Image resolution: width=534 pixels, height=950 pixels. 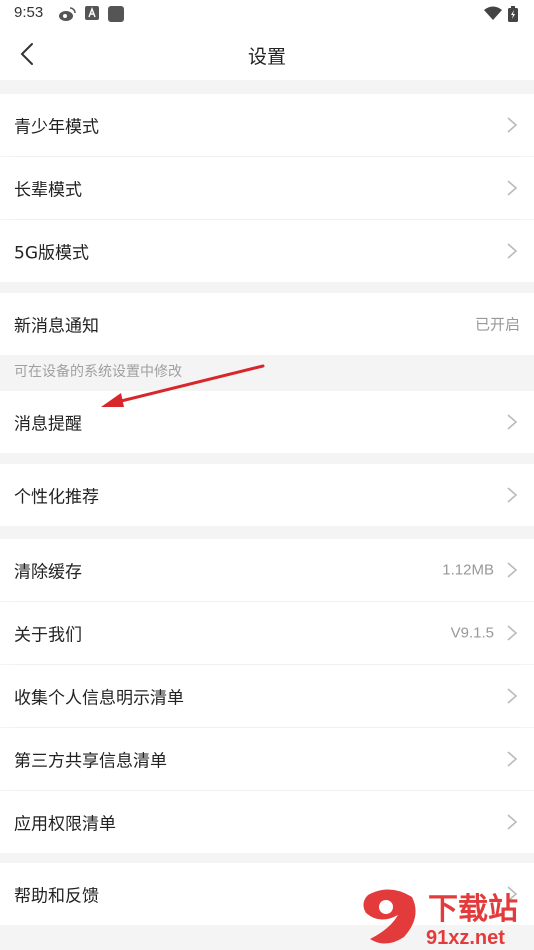 I want to click on personal-info-list-label: 收集个人信息明示清单, so click(x=99, y=698).